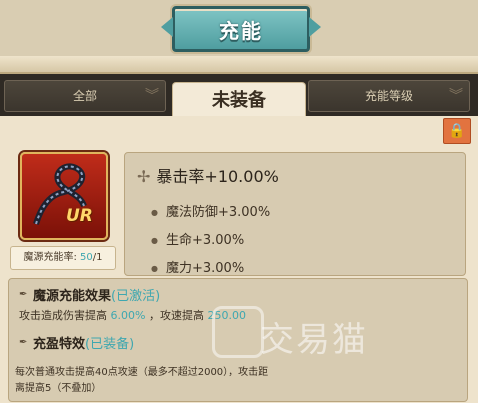 Image resolution: width=478 pixels, height=403 pixels. I want to click on tab-charge-level-label: 充能等级, so click(388, 96).